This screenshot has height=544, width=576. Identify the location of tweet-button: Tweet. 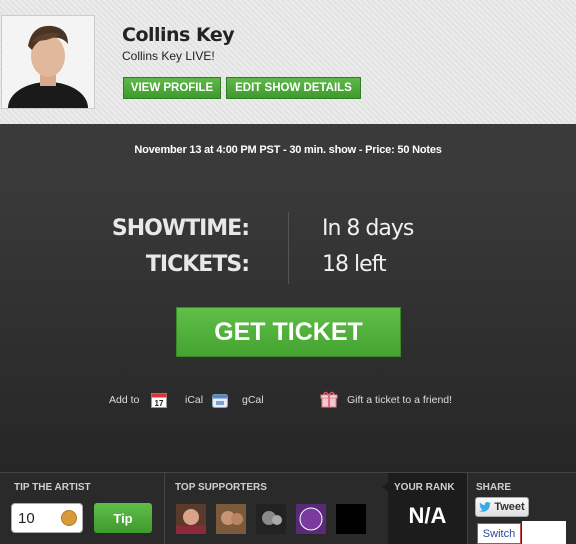
(502, 507).